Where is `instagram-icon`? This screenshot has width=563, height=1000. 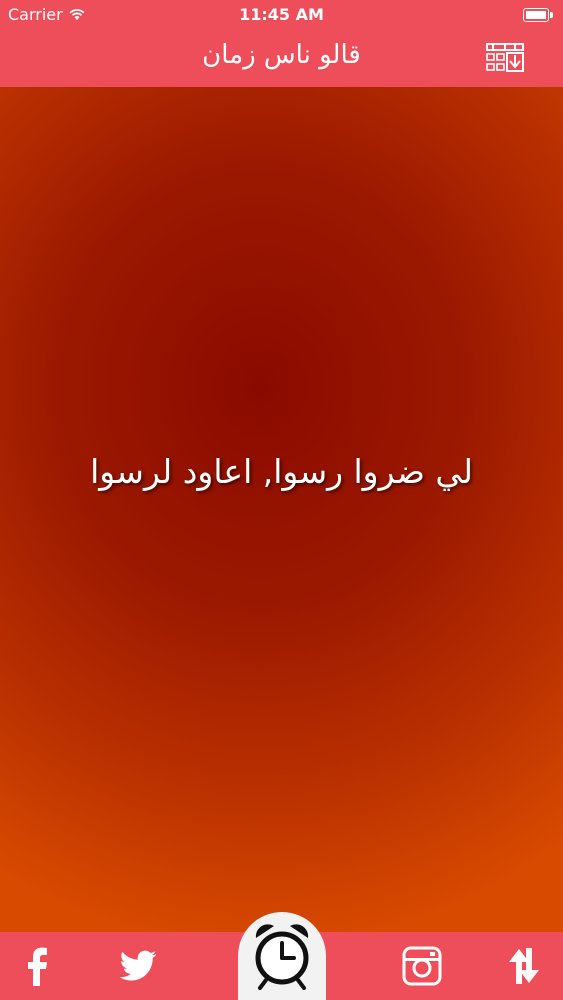
instagram-icon is located at coordinates (422, 966).